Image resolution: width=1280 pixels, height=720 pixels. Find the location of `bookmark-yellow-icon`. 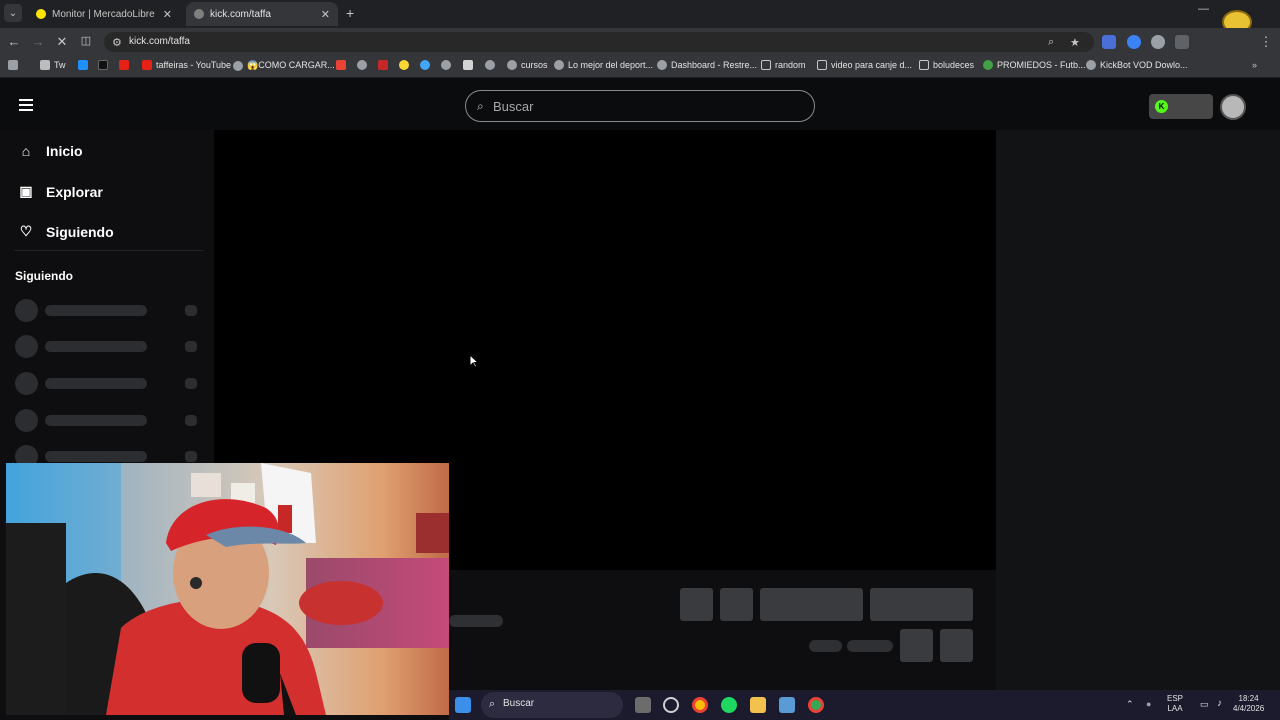

bookmark-yellow-icon is located at coordinates (406, 65).